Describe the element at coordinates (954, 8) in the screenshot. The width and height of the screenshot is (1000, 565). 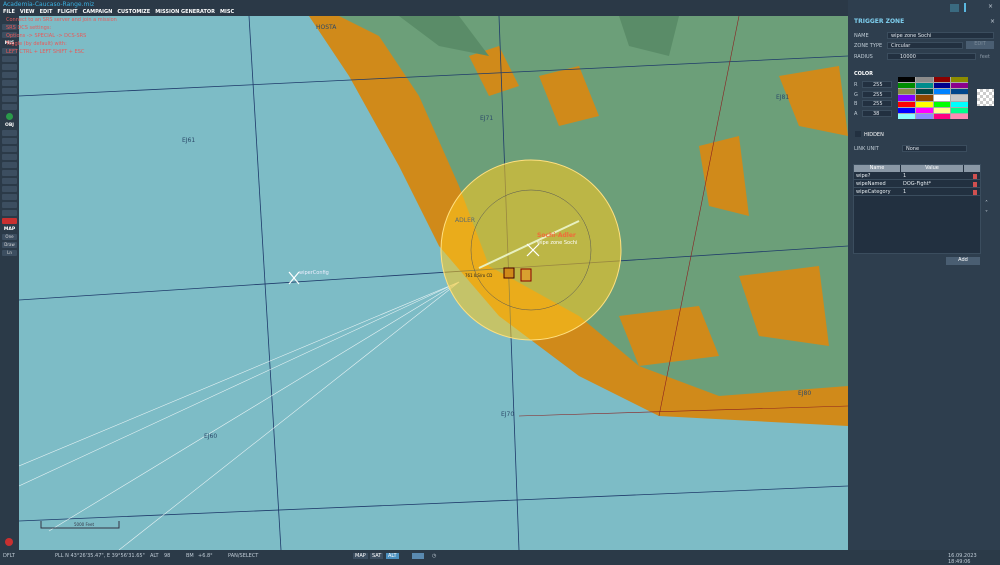
I see `wifi-icon` at that location.